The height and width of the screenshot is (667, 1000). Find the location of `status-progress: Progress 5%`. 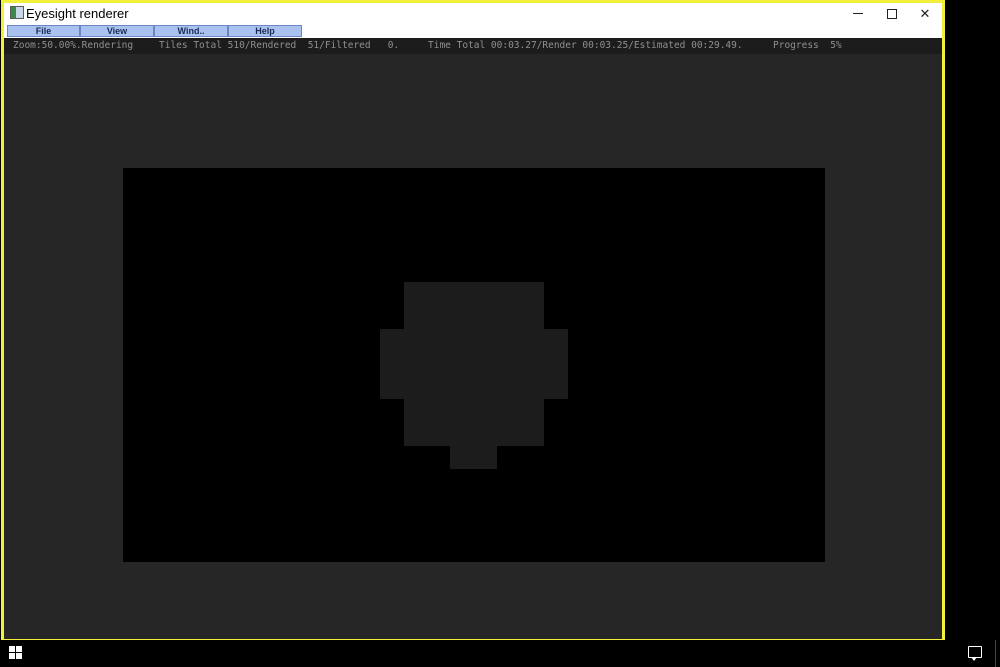

status-progress: Progress 5% is located at coordinates (807, 45).